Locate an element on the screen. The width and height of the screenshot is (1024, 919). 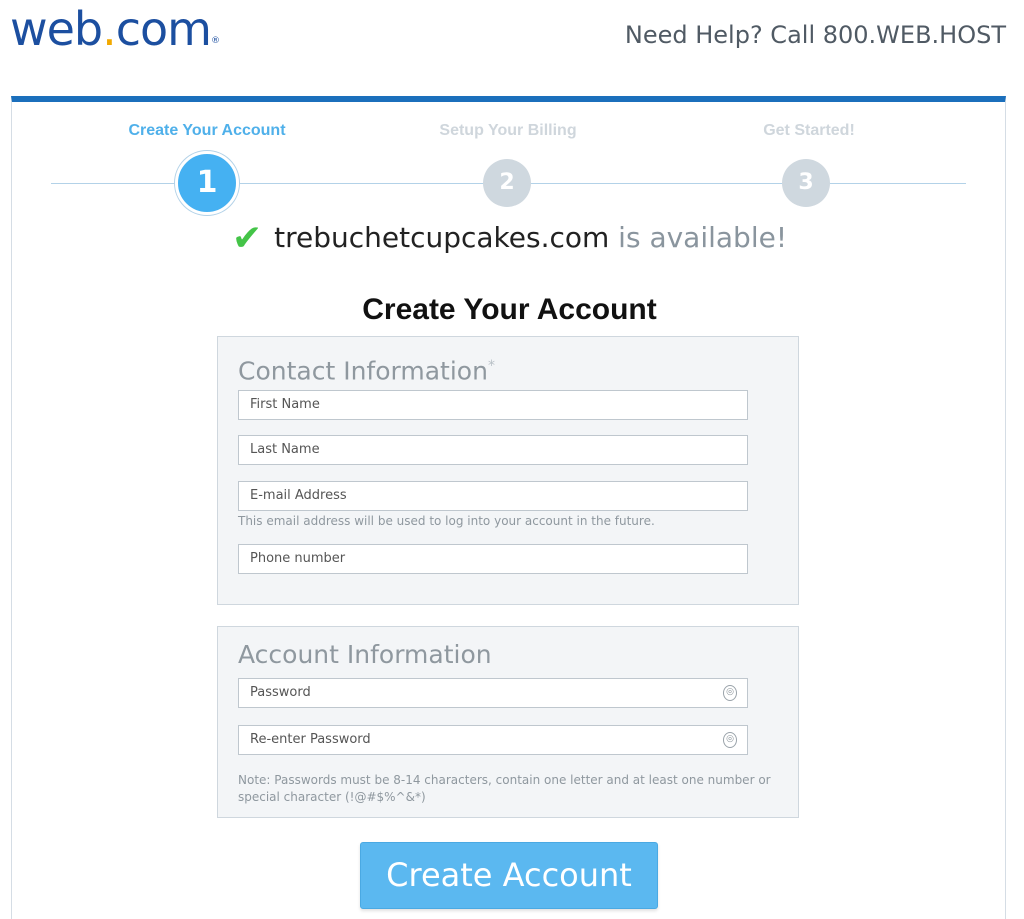
reenter-password-placeholder: Re-enter Password is located at coordinates (310, 739).